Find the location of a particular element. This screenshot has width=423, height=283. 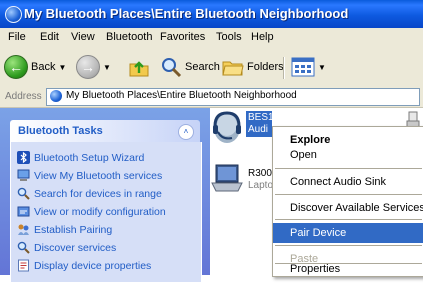

task-label: View or modify configuration is located at coordinates (100, 211).